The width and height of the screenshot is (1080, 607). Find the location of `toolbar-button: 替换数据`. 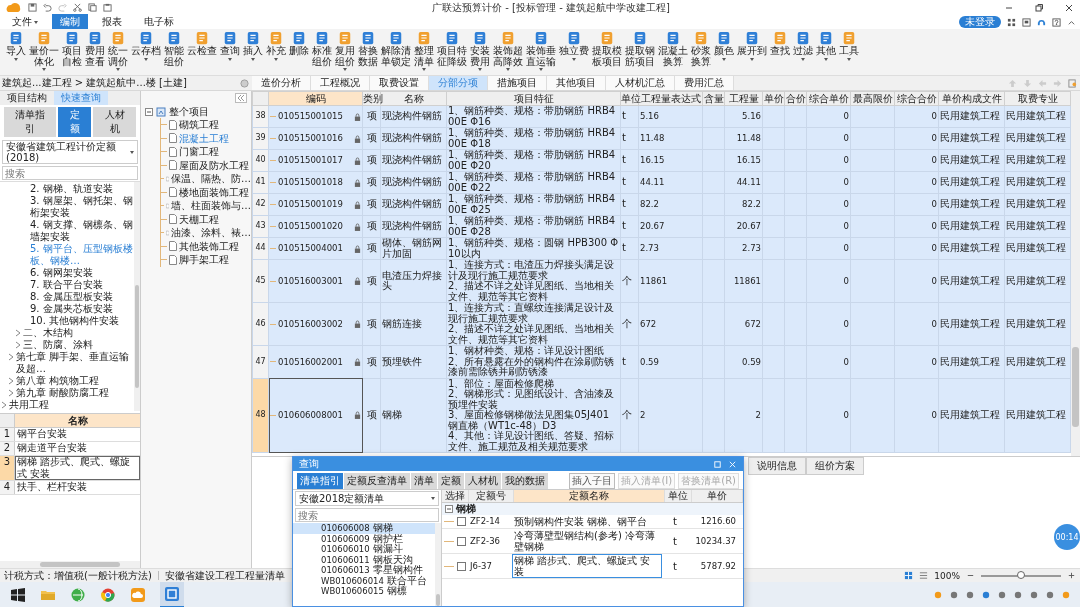

toolbar-button: 替换数据 is located at coordinates (367, 49).